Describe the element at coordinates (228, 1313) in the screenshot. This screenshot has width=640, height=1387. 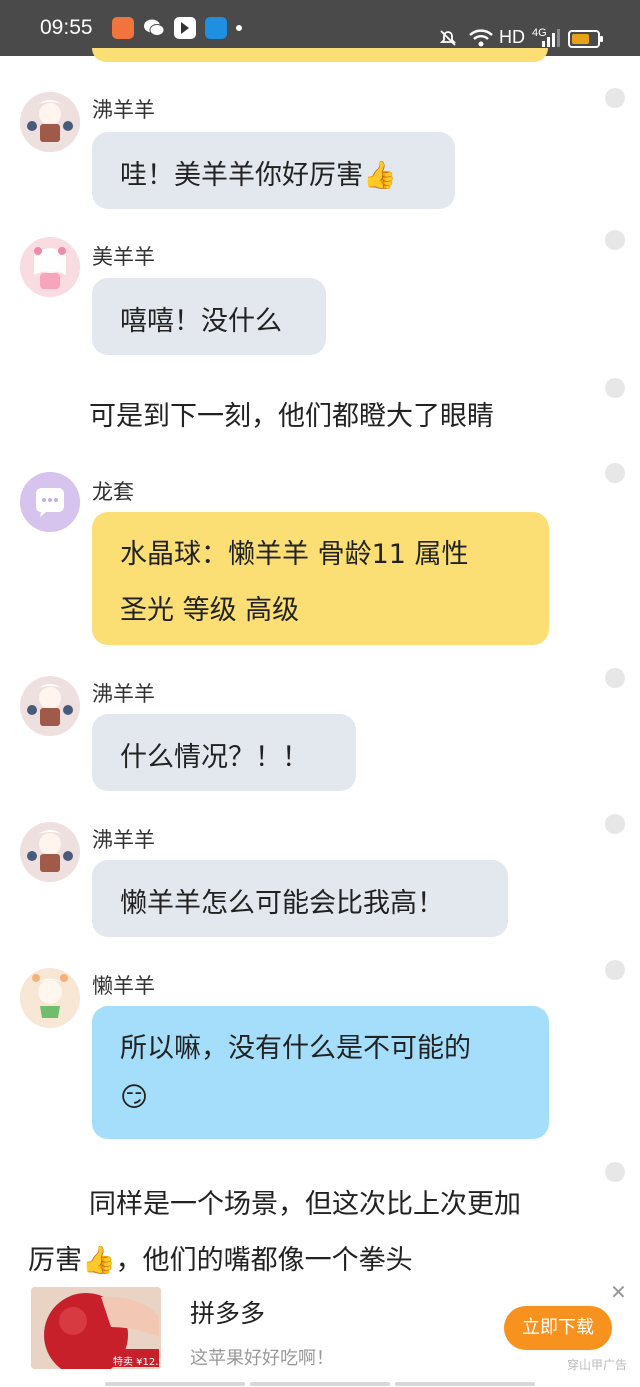
I see `ad-title: 拼多多` at that location.